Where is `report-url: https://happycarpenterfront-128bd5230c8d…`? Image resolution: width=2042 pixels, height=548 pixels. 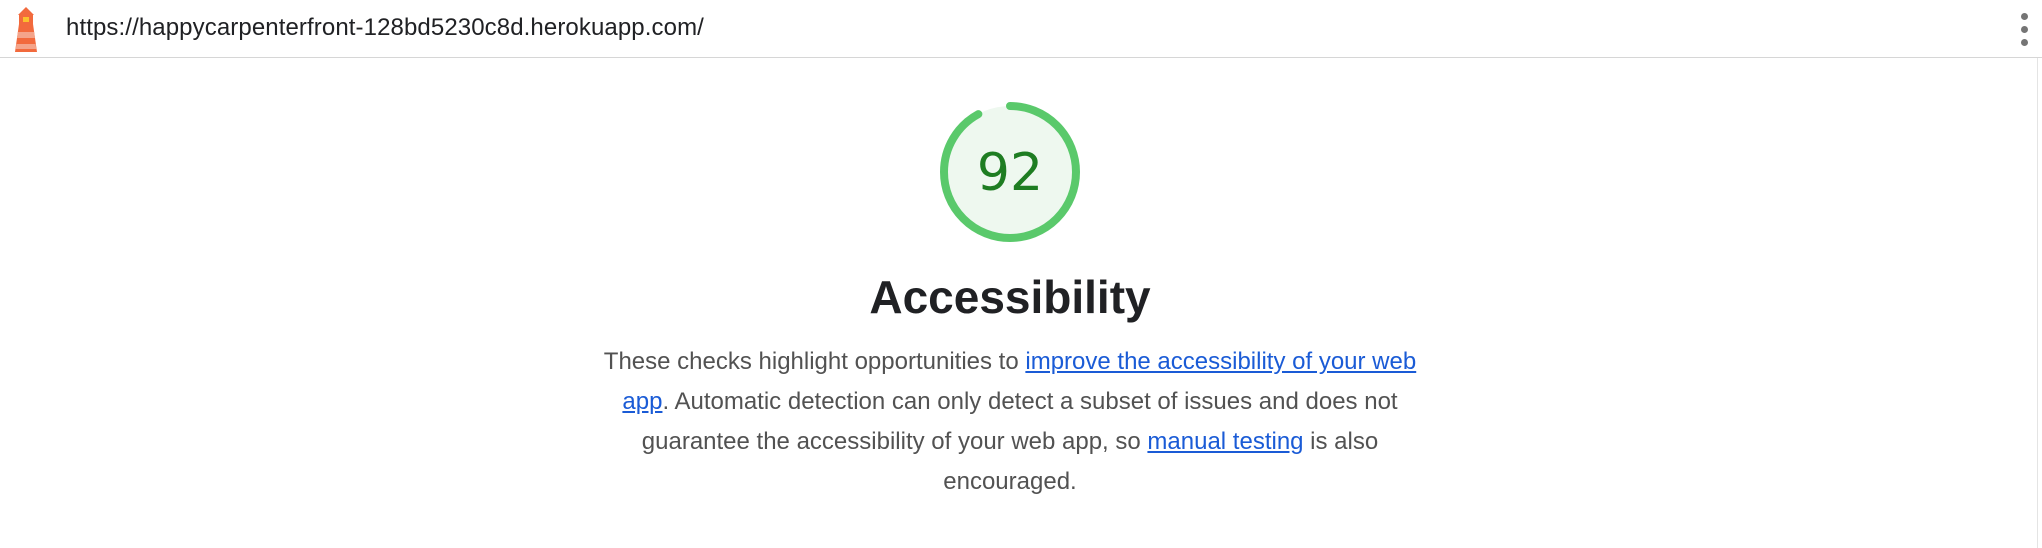
report-url: https://happycarpenterfront-128bd5230c8d… is located at coordinates (385, 27).